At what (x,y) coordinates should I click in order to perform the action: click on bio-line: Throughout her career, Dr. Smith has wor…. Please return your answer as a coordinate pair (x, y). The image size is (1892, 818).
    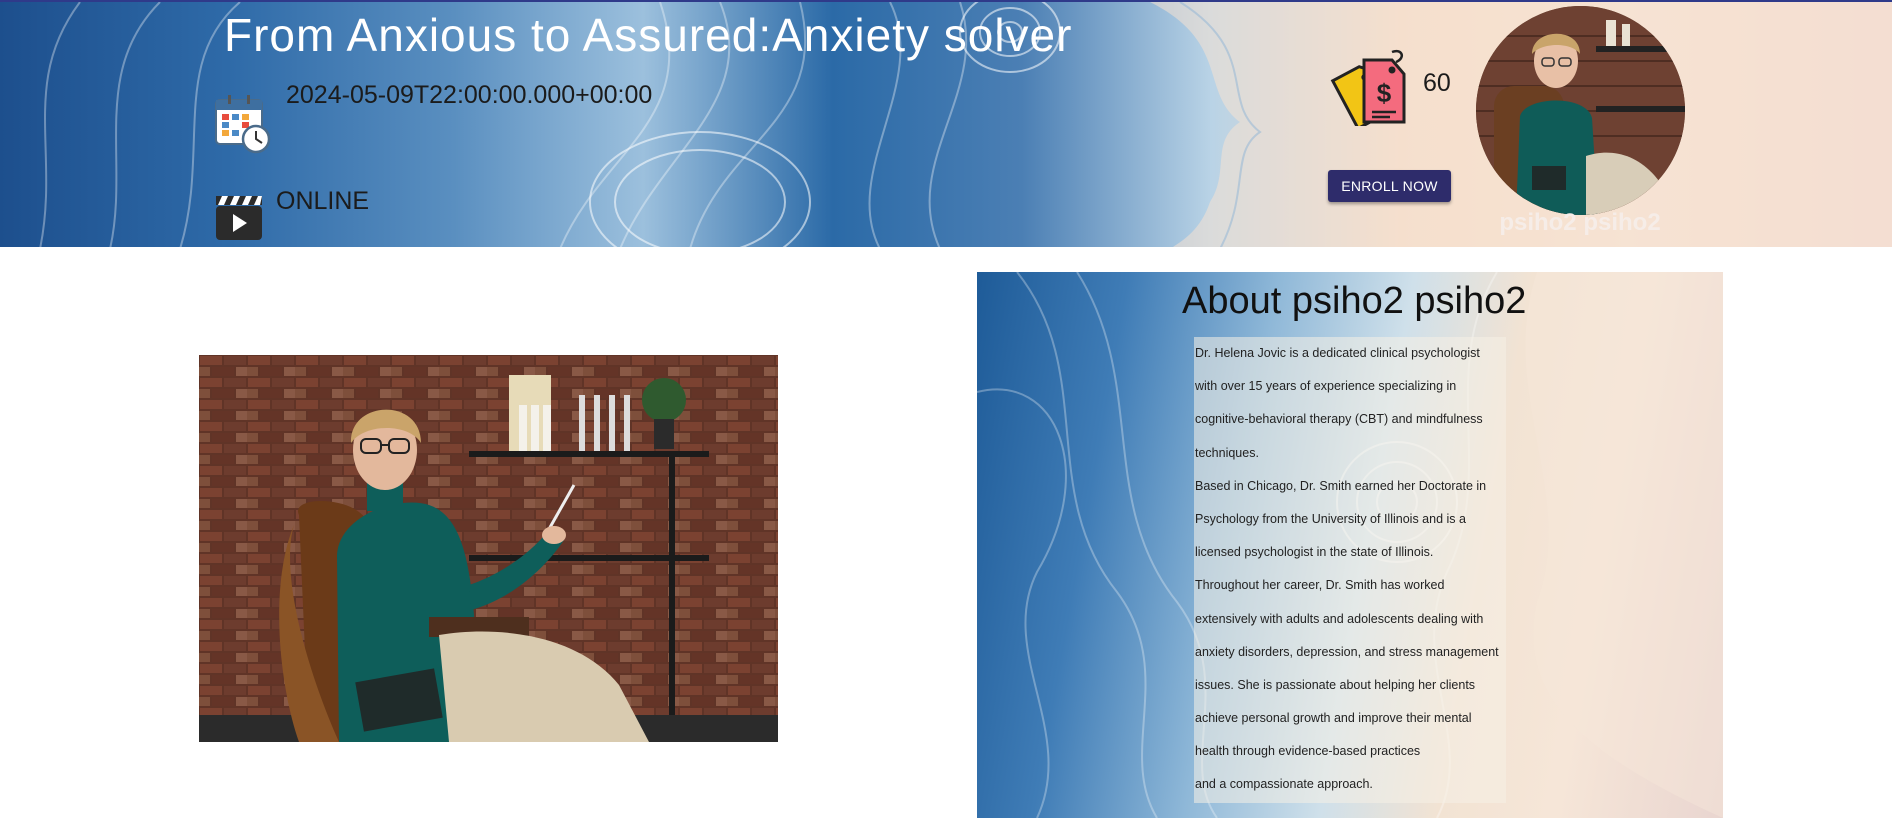
    Looking at the image, I should click on (1320, 585).